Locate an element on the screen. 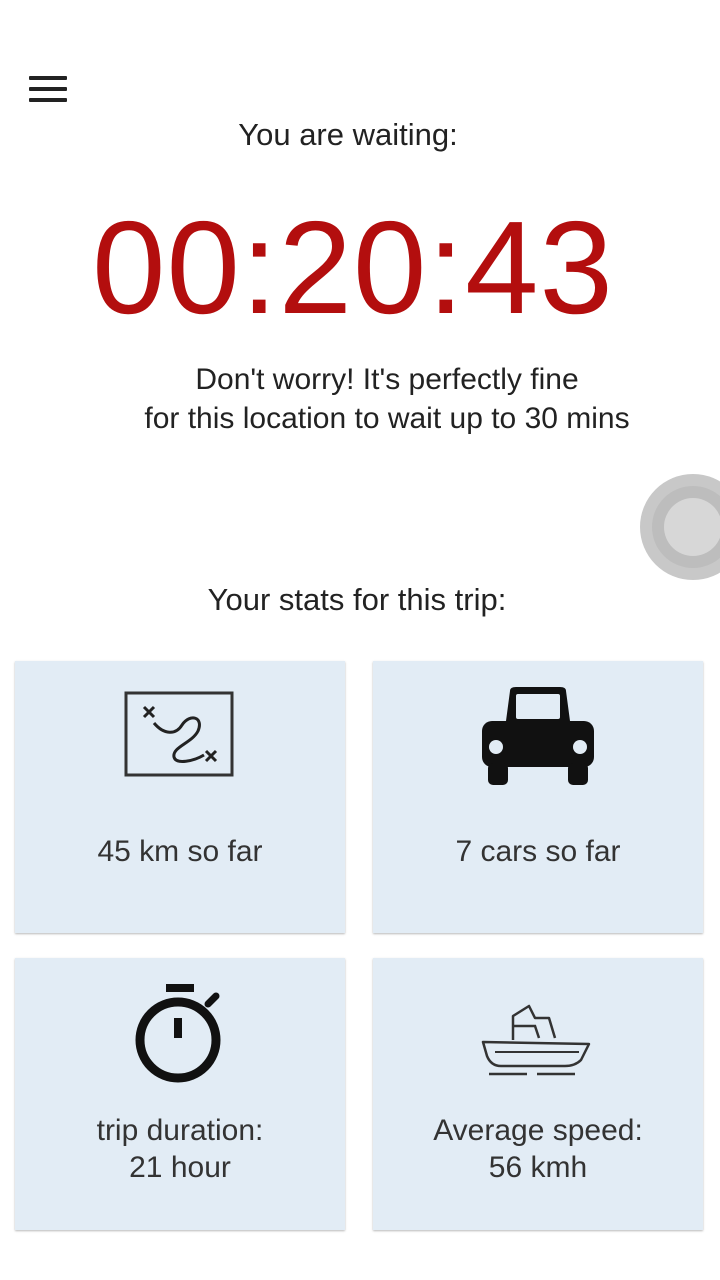 The image size is (720, 1280). stat-card-cars: 7 cars so far is located at coordinates (538, 797).